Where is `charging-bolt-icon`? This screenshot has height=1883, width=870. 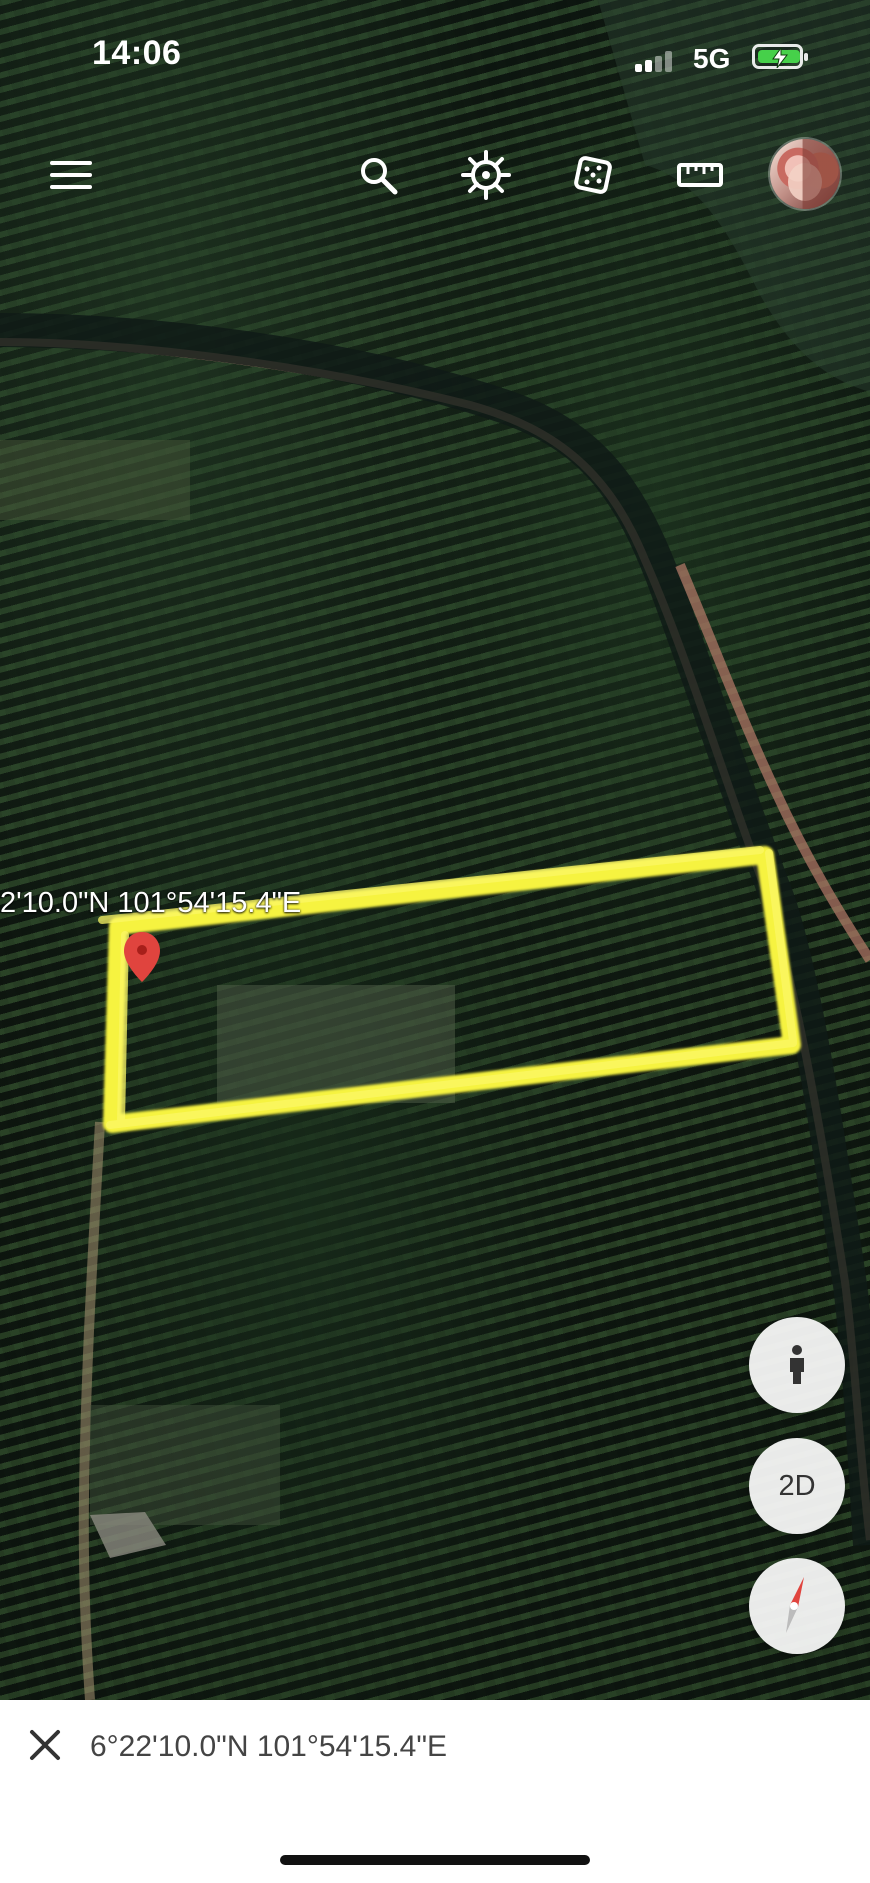
charging-bolt-icon is located at coordinates (780, 58).